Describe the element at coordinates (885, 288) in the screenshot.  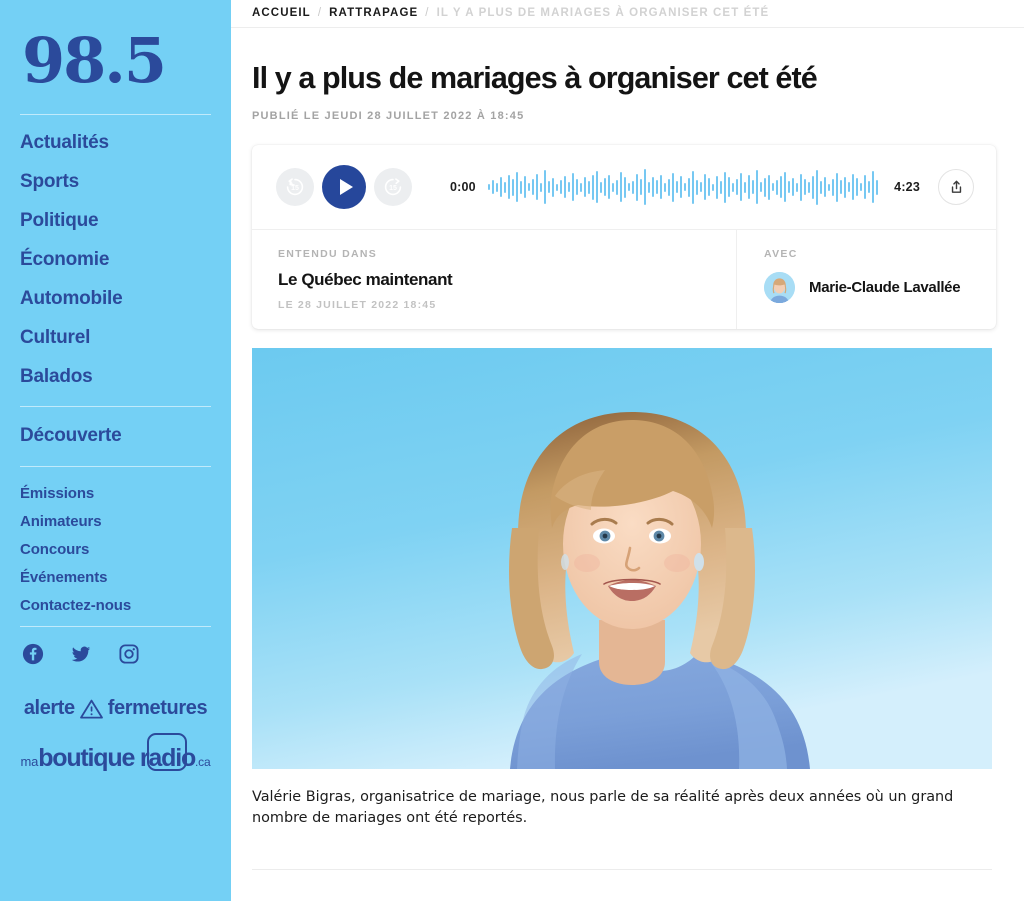
I see `host-name: Marie-Claude Lavallée` at that location.